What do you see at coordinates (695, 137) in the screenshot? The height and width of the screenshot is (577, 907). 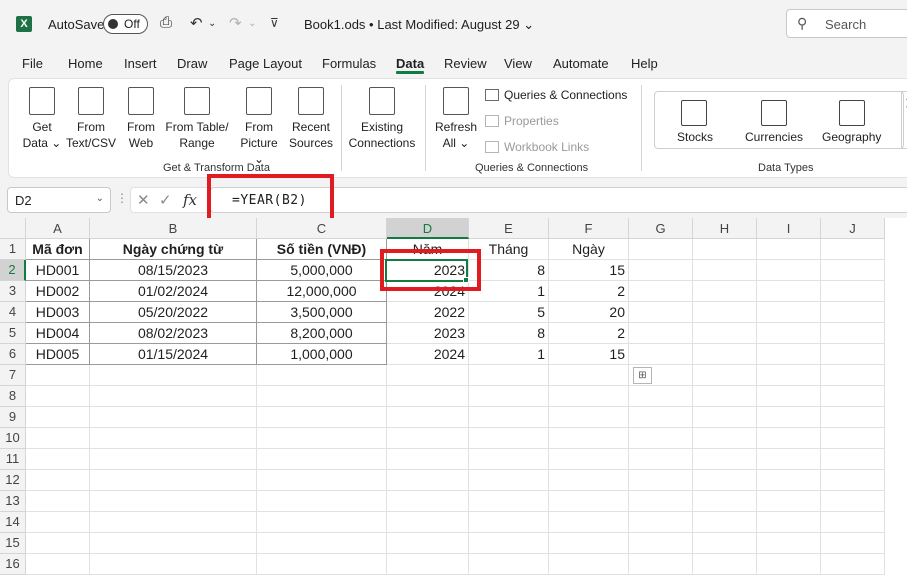 I see `data-type-stocks: Stocks` at bounding box center [695, 137].